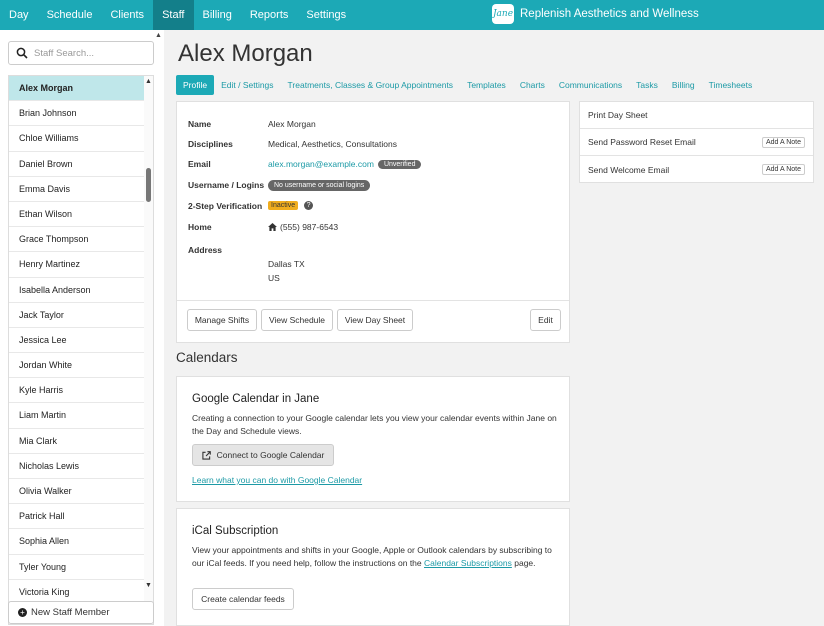 The width and height of the screenshot is (824, 626). What do you see at coordinates (270, 455) in the screenshot?
I see `connect-google-calendar-label: Connect to Google Calendar` at bounding box center [270, 455].